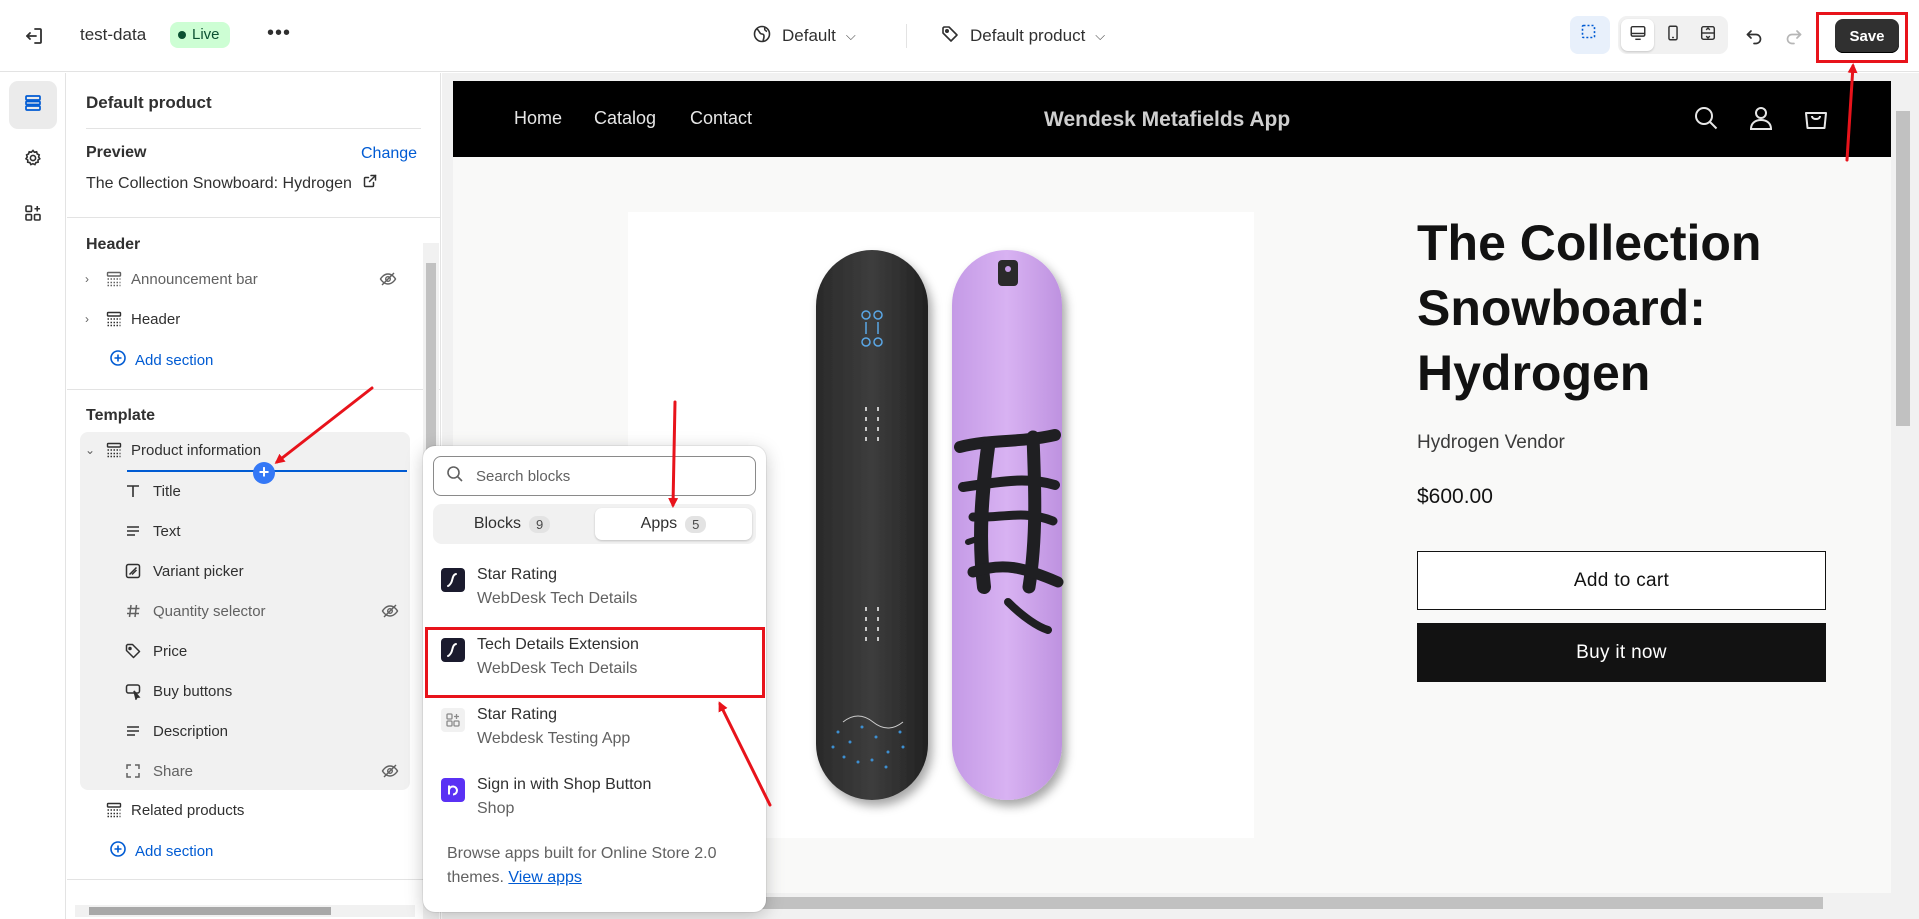  Describe the element at coordinates (133, 731) in the screenshot. I see `text-lines-icon` at that location.